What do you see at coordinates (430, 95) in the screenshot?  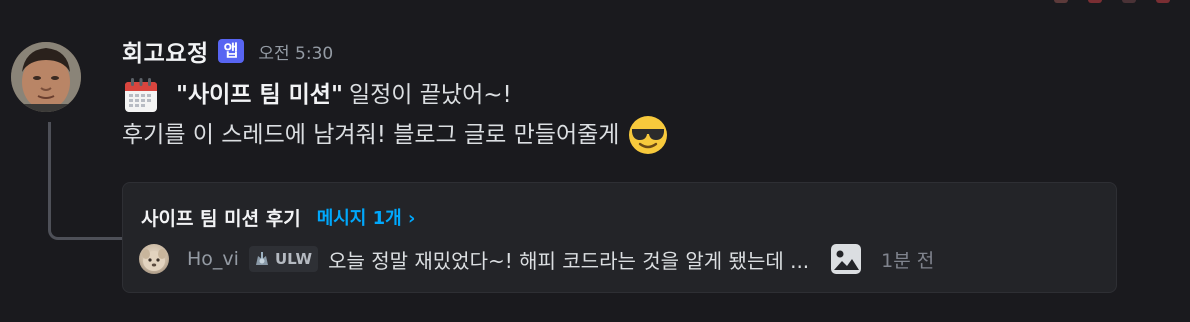 I see `message-text-1: 일정이 끝났어~!` at bounding box center [430, 95].